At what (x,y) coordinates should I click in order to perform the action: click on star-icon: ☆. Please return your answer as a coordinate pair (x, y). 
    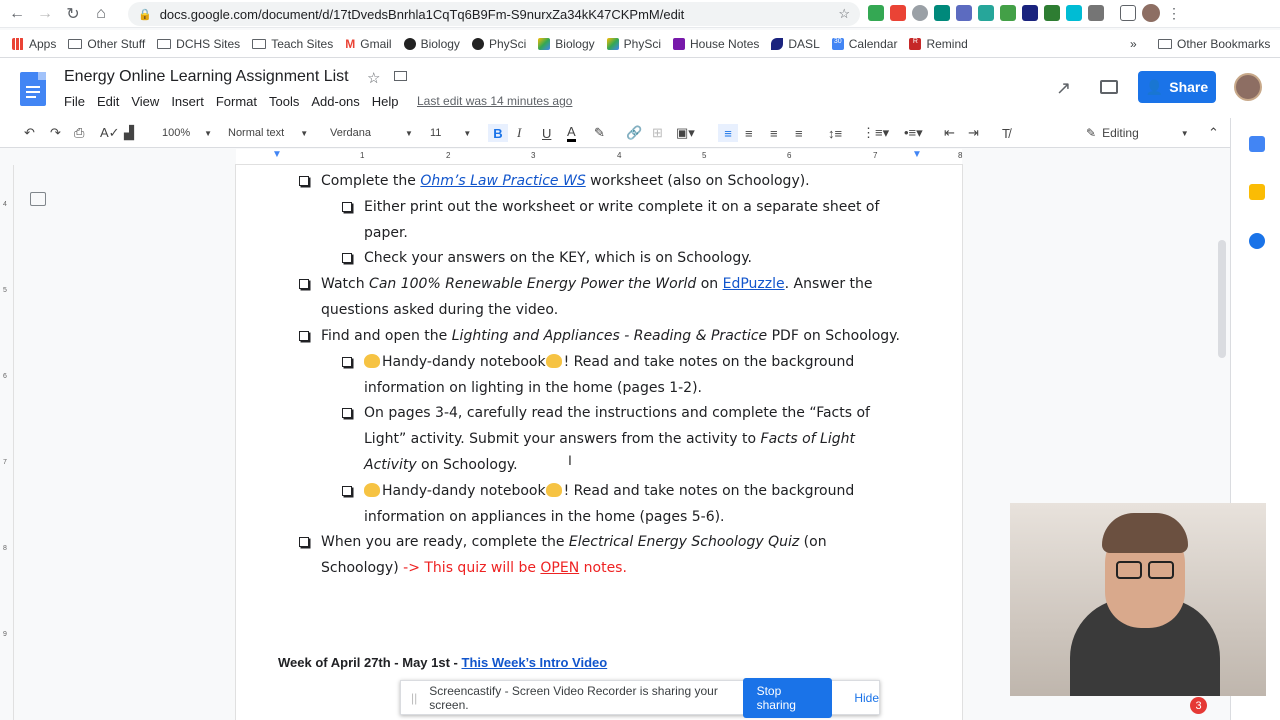
    Looking at the image, I should click on (373, 78).